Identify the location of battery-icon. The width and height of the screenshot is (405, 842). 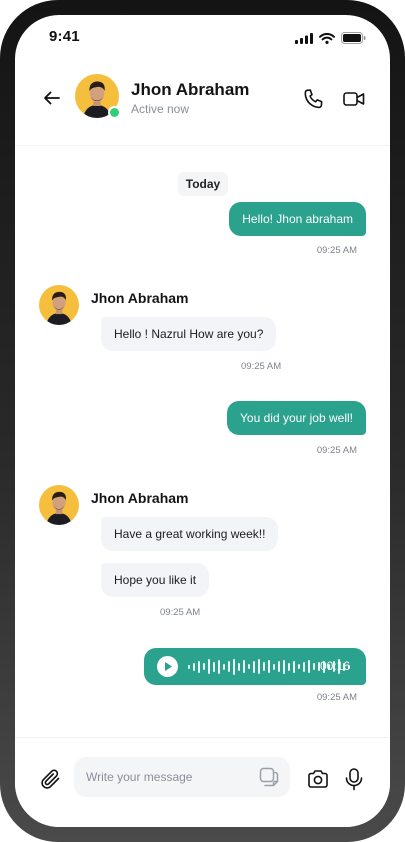
(353, 38).